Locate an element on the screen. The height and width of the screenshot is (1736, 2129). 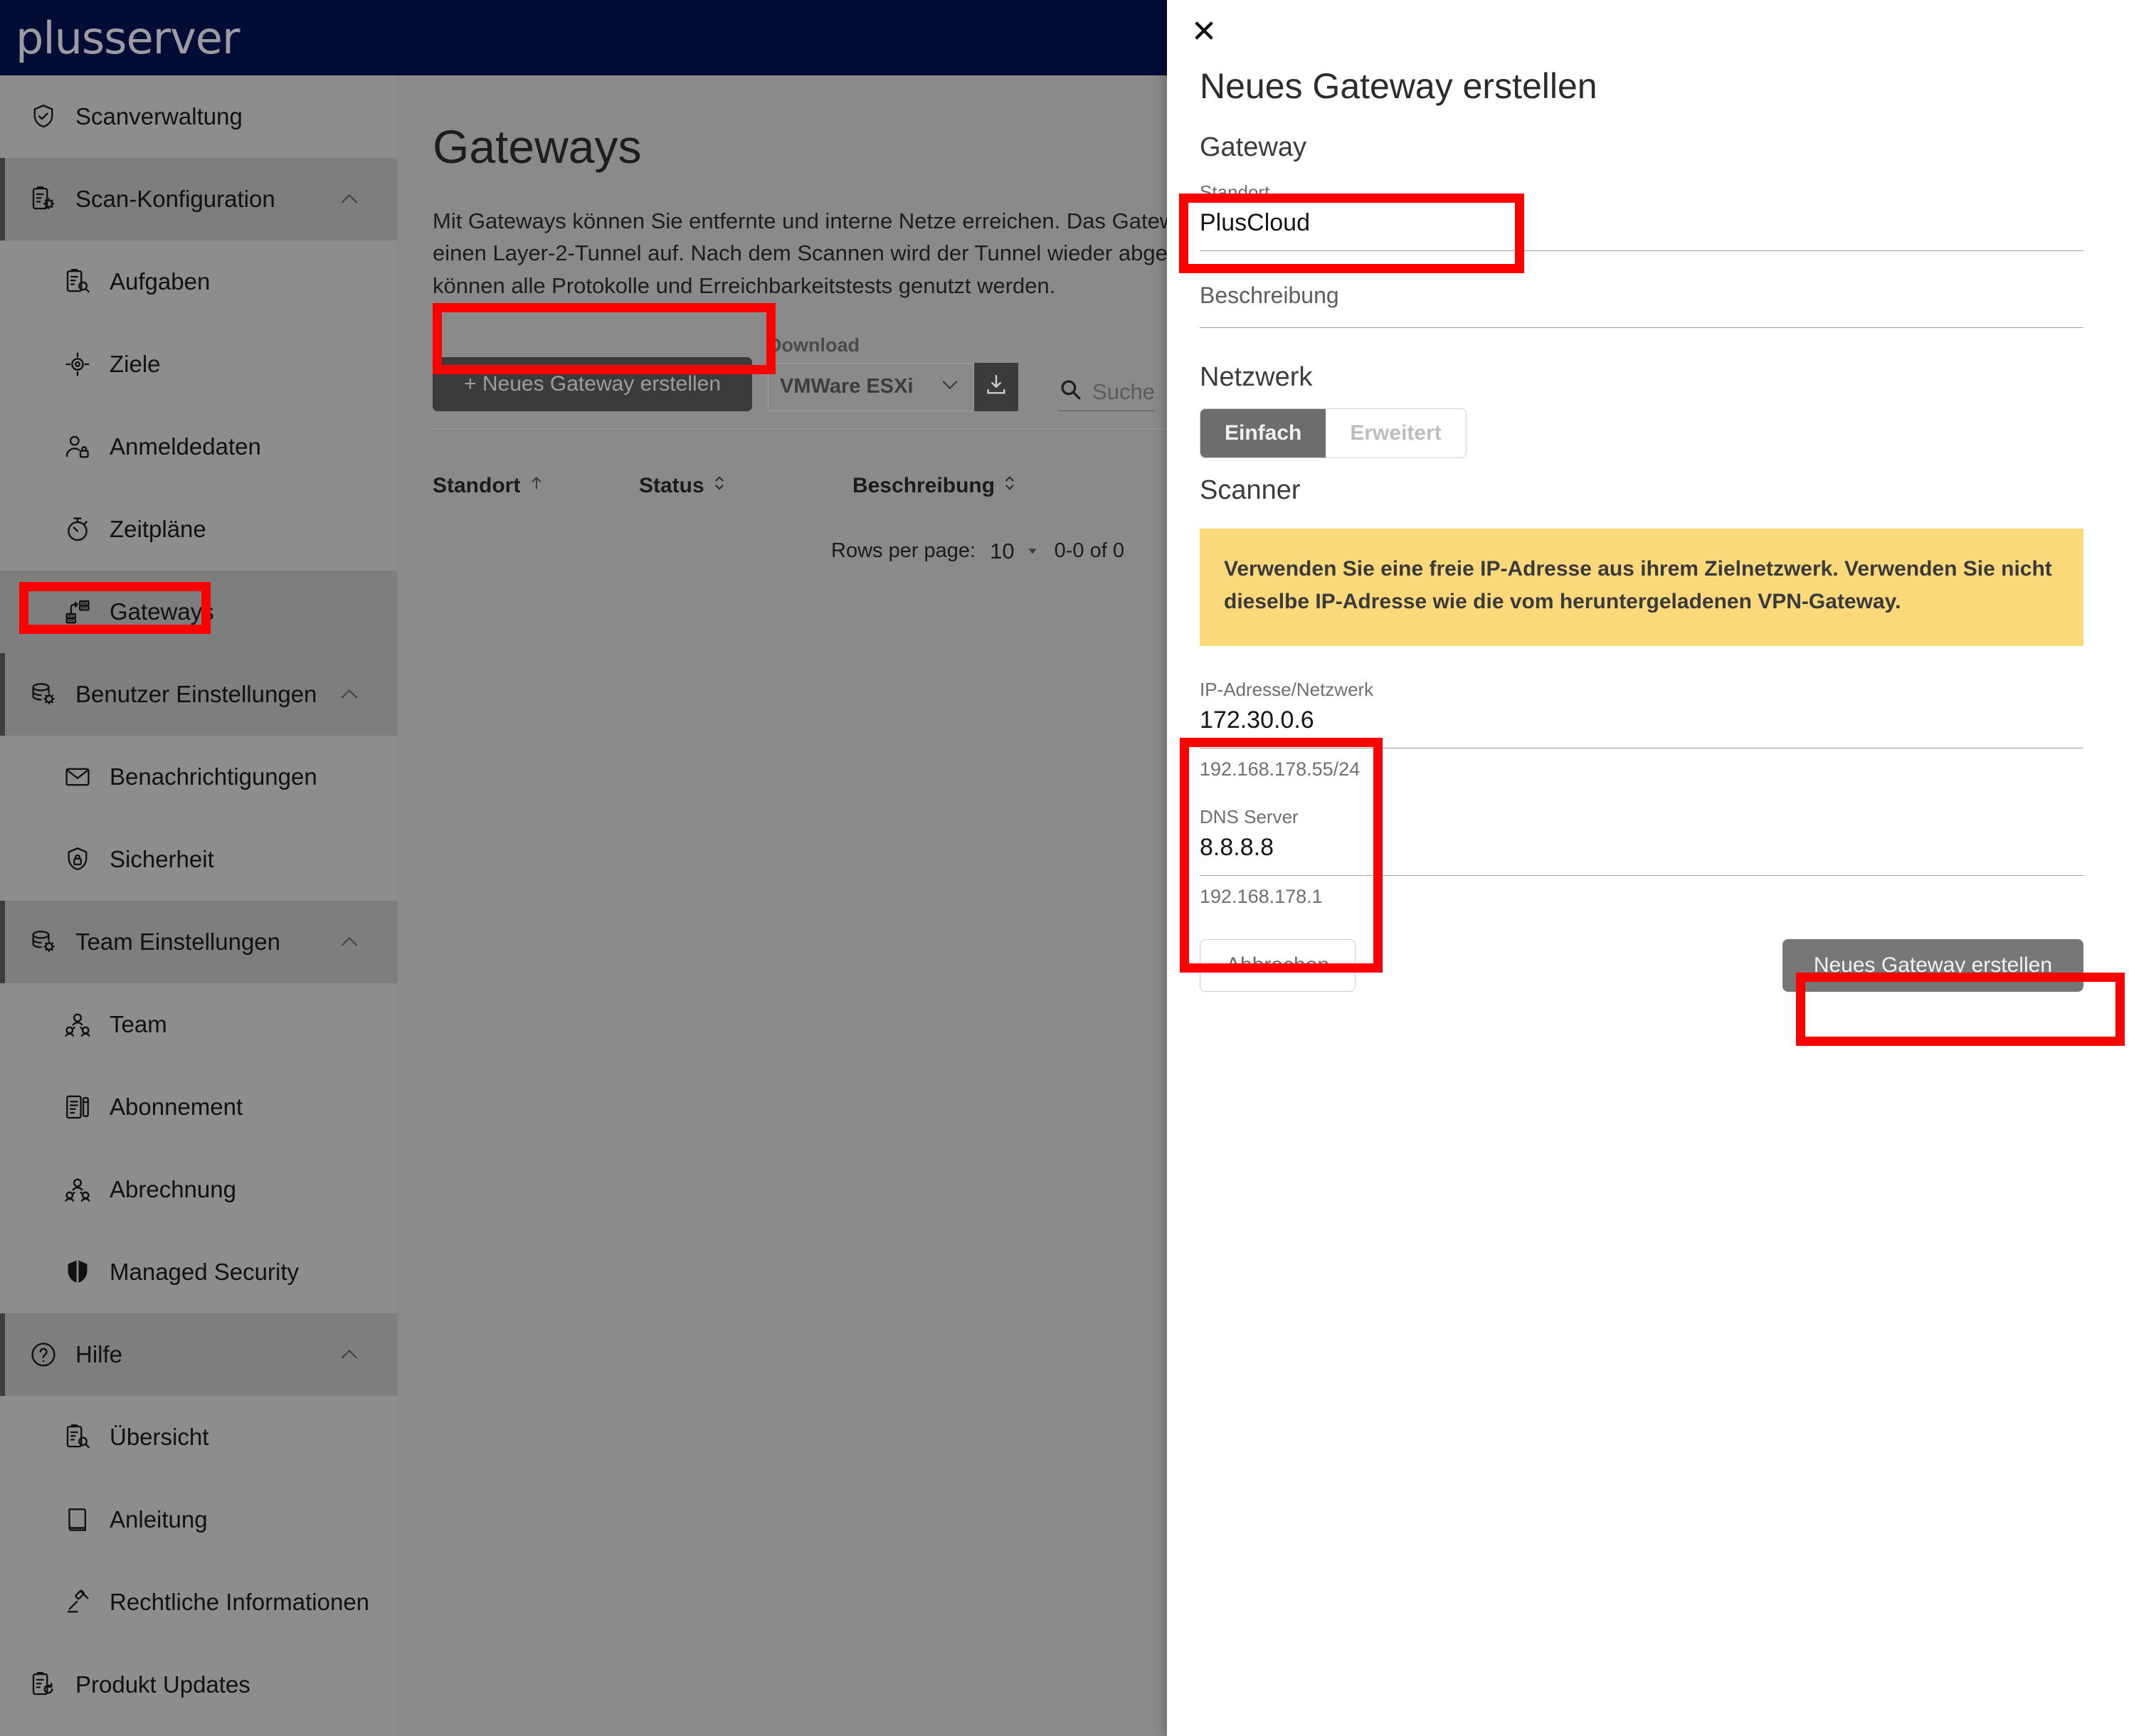
sidebar-item-label: Scanverwaltung is located at coordinates (159, 116).